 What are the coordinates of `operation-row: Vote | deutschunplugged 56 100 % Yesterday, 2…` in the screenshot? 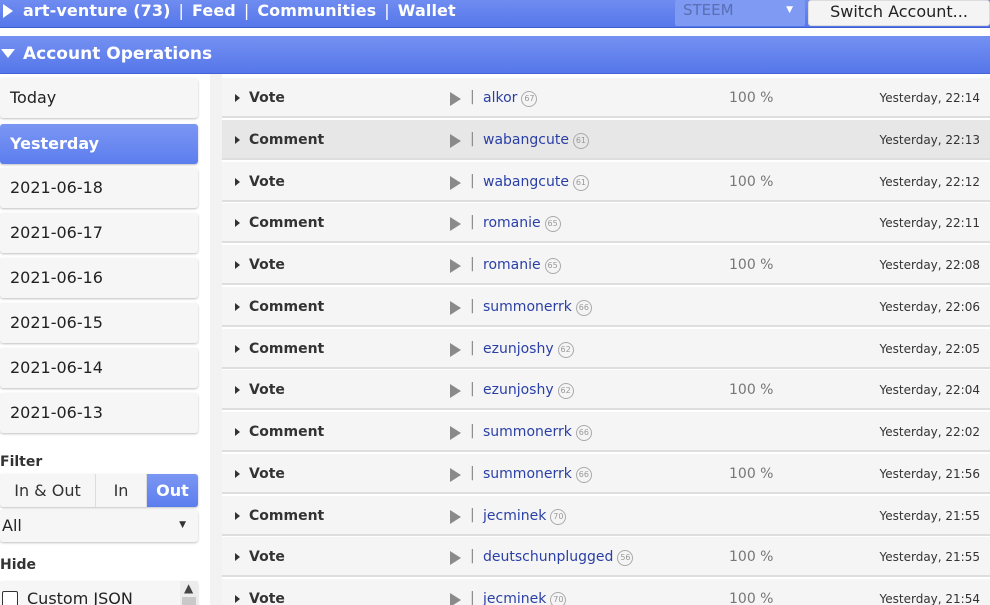 It's located at (606, 557).